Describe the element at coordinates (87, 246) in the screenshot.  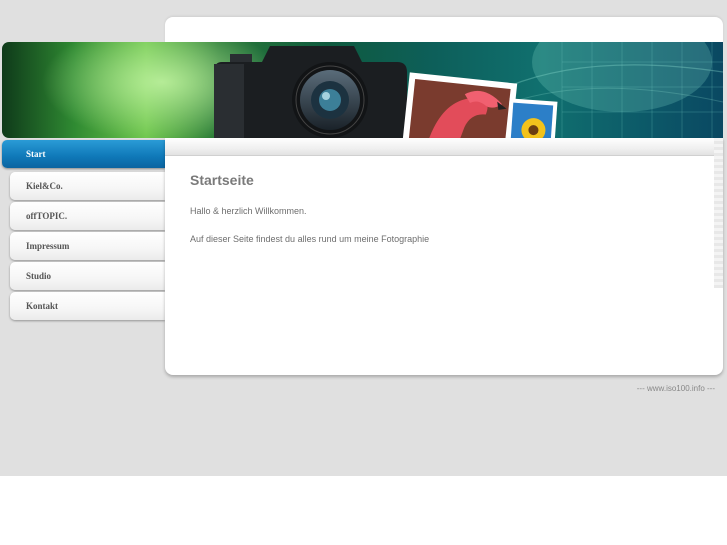
I see `nav-item-impressum: Impressum` at that location.